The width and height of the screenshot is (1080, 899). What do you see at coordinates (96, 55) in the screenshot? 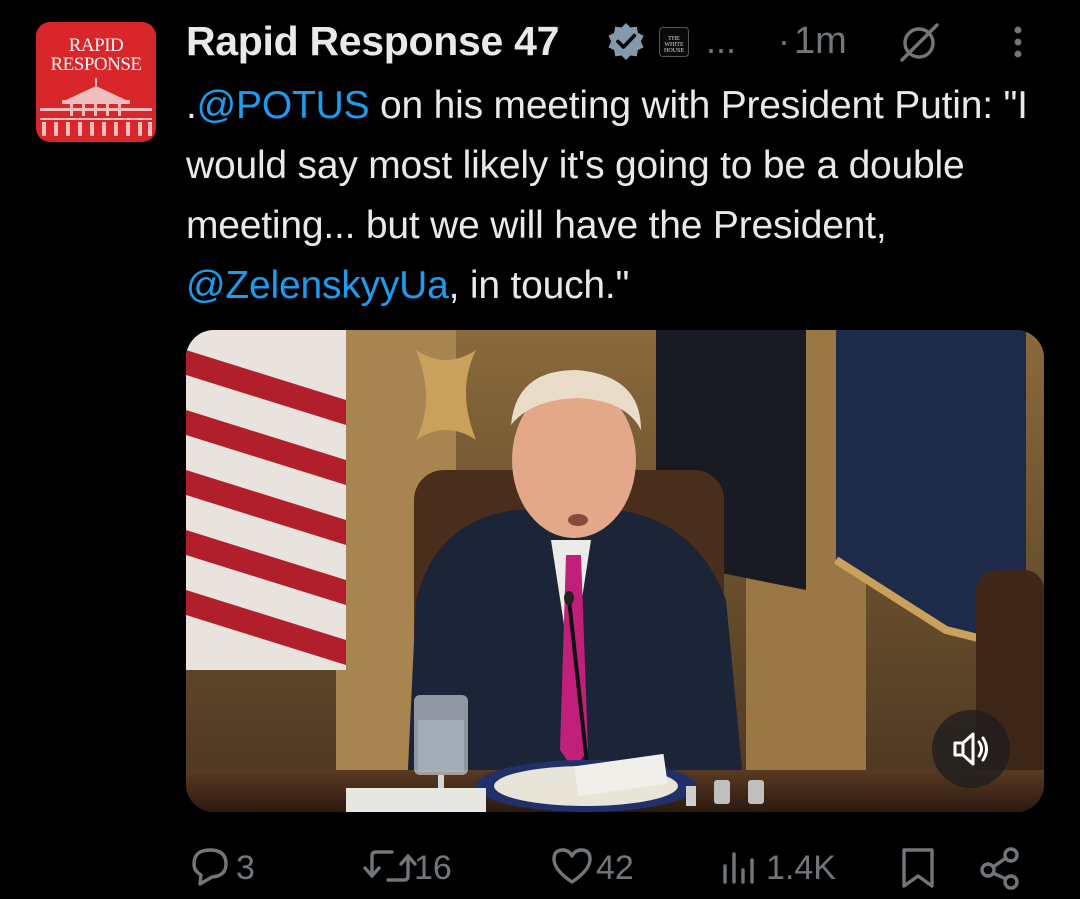
I see `avatar-logo-text: RAPID RESPONSE` at bounding box center [96, 55].